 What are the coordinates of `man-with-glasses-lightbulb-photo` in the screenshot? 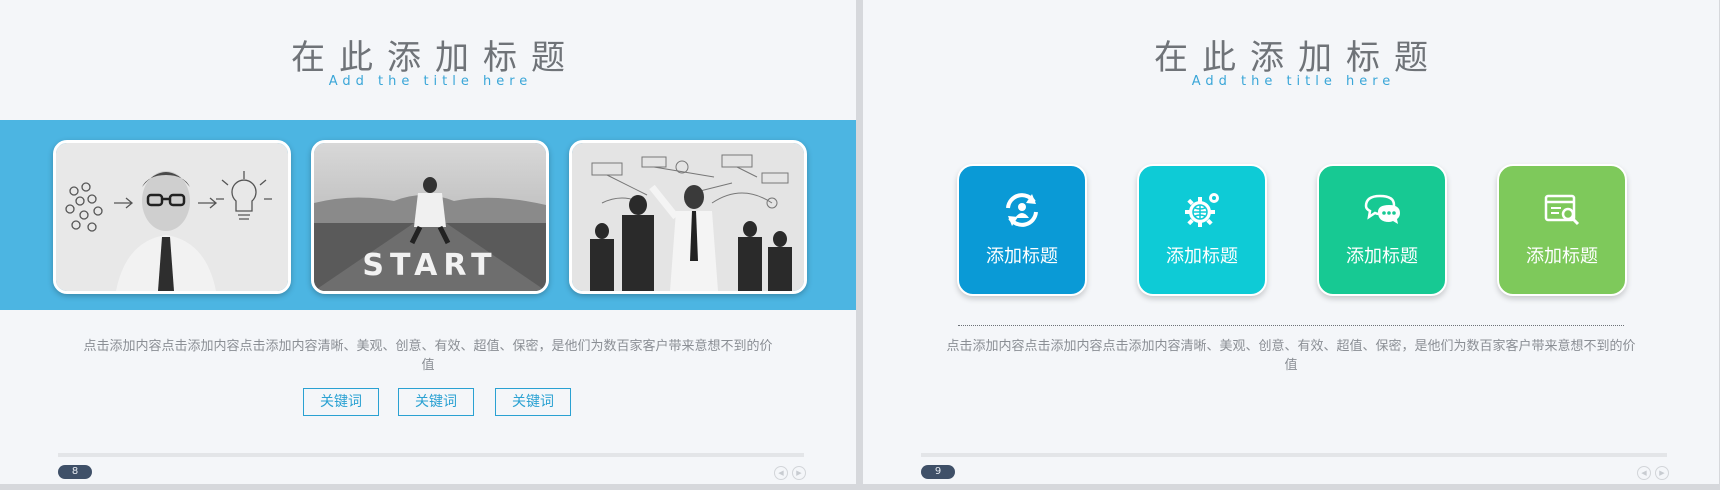 It's located at (172, 217).